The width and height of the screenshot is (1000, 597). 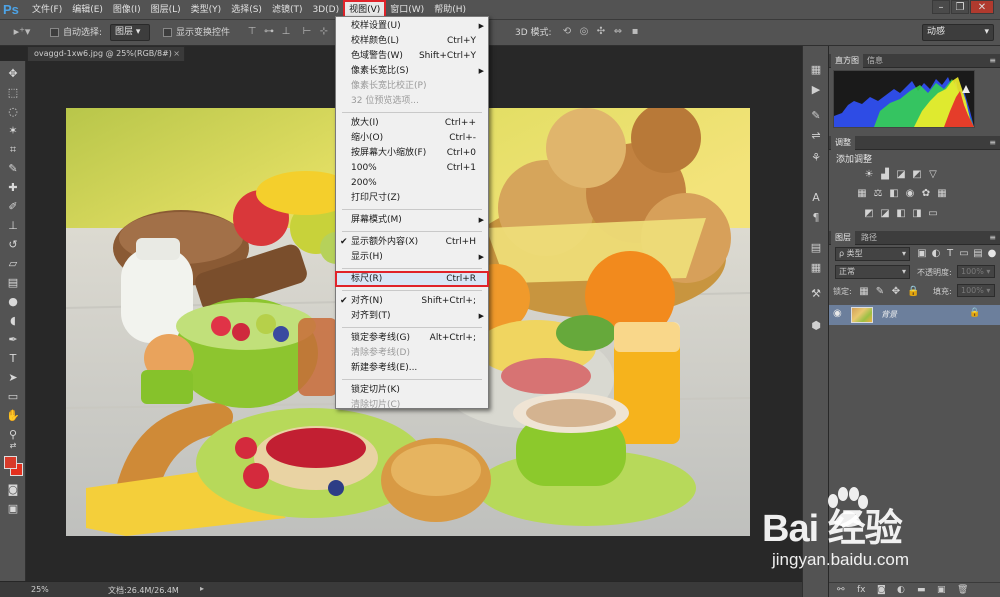 What do you see at coordinates (933, 214) in the screenshot?
I see `gradient-map-icon: ▭` at bounding box center [933, 214].